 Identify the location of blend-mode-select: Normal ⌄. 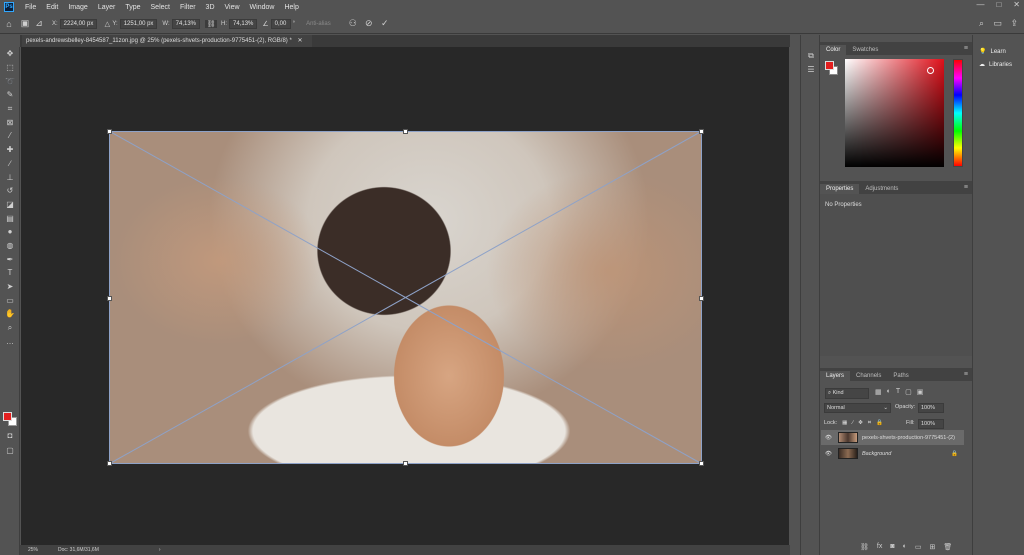
(857, 408).